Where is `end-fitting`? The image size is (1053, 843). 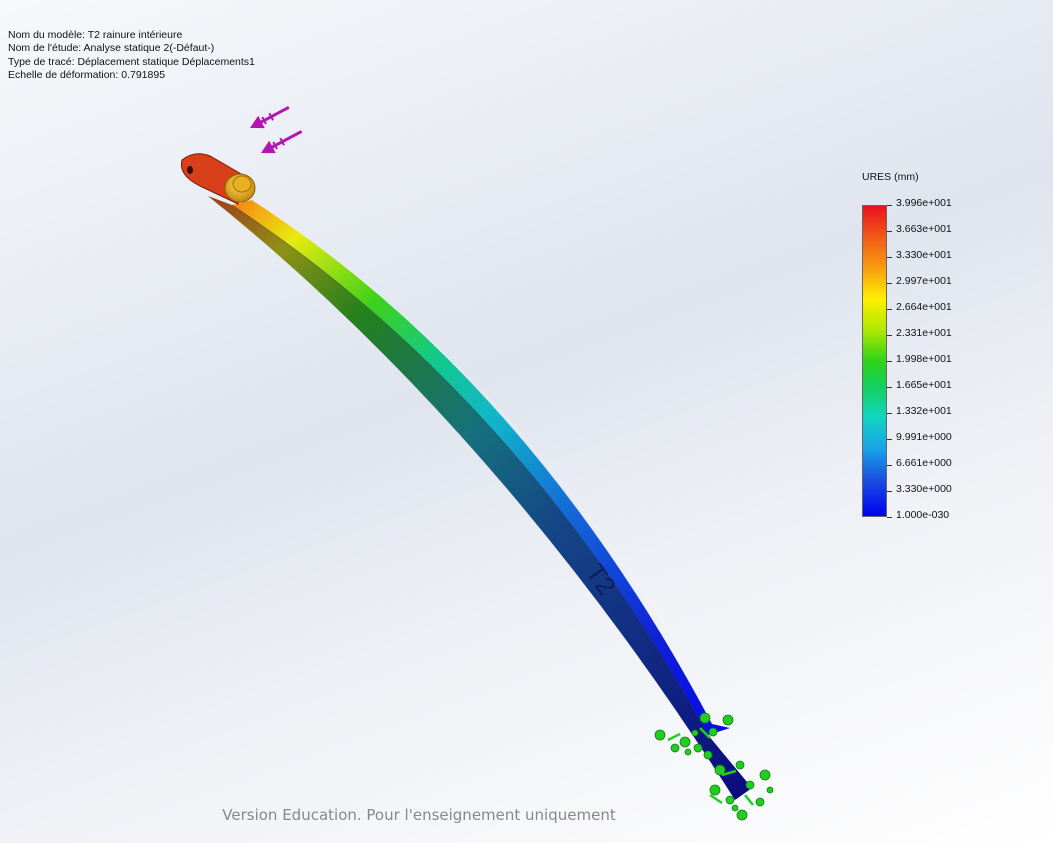
end-fitting is located at coordinates (218, 179).